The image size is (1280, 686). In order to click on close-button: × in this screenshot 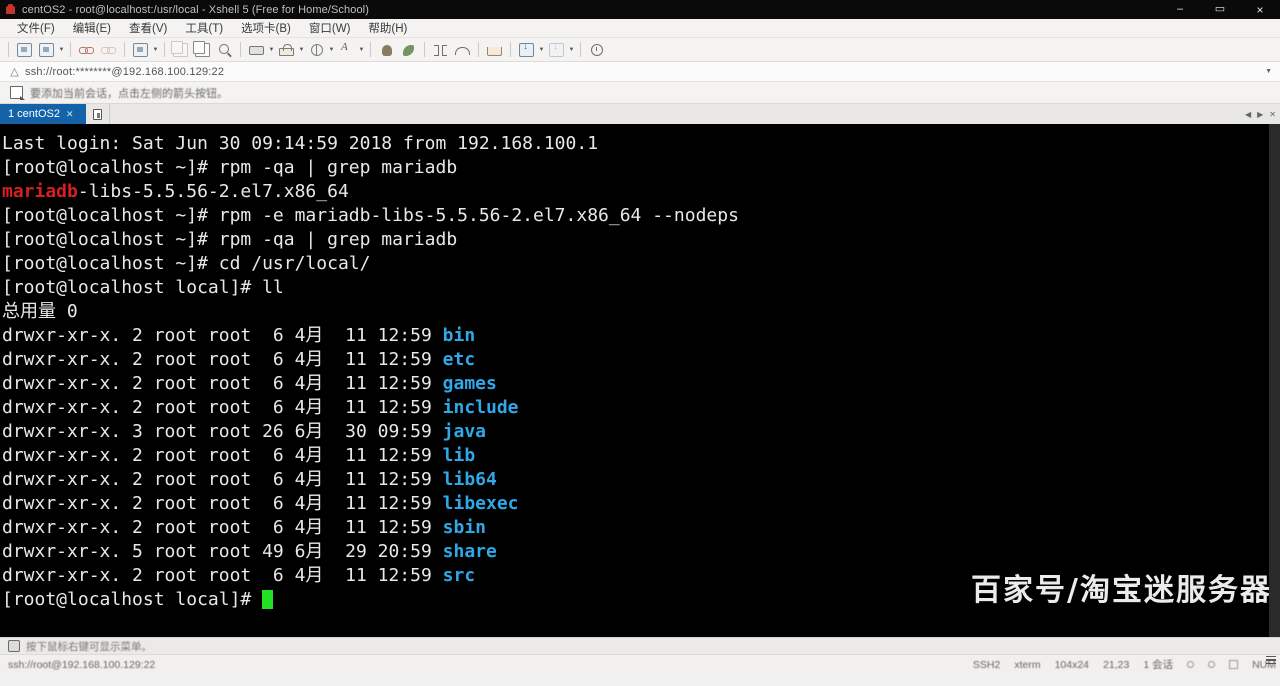, I will do `click(1260, 9)`.